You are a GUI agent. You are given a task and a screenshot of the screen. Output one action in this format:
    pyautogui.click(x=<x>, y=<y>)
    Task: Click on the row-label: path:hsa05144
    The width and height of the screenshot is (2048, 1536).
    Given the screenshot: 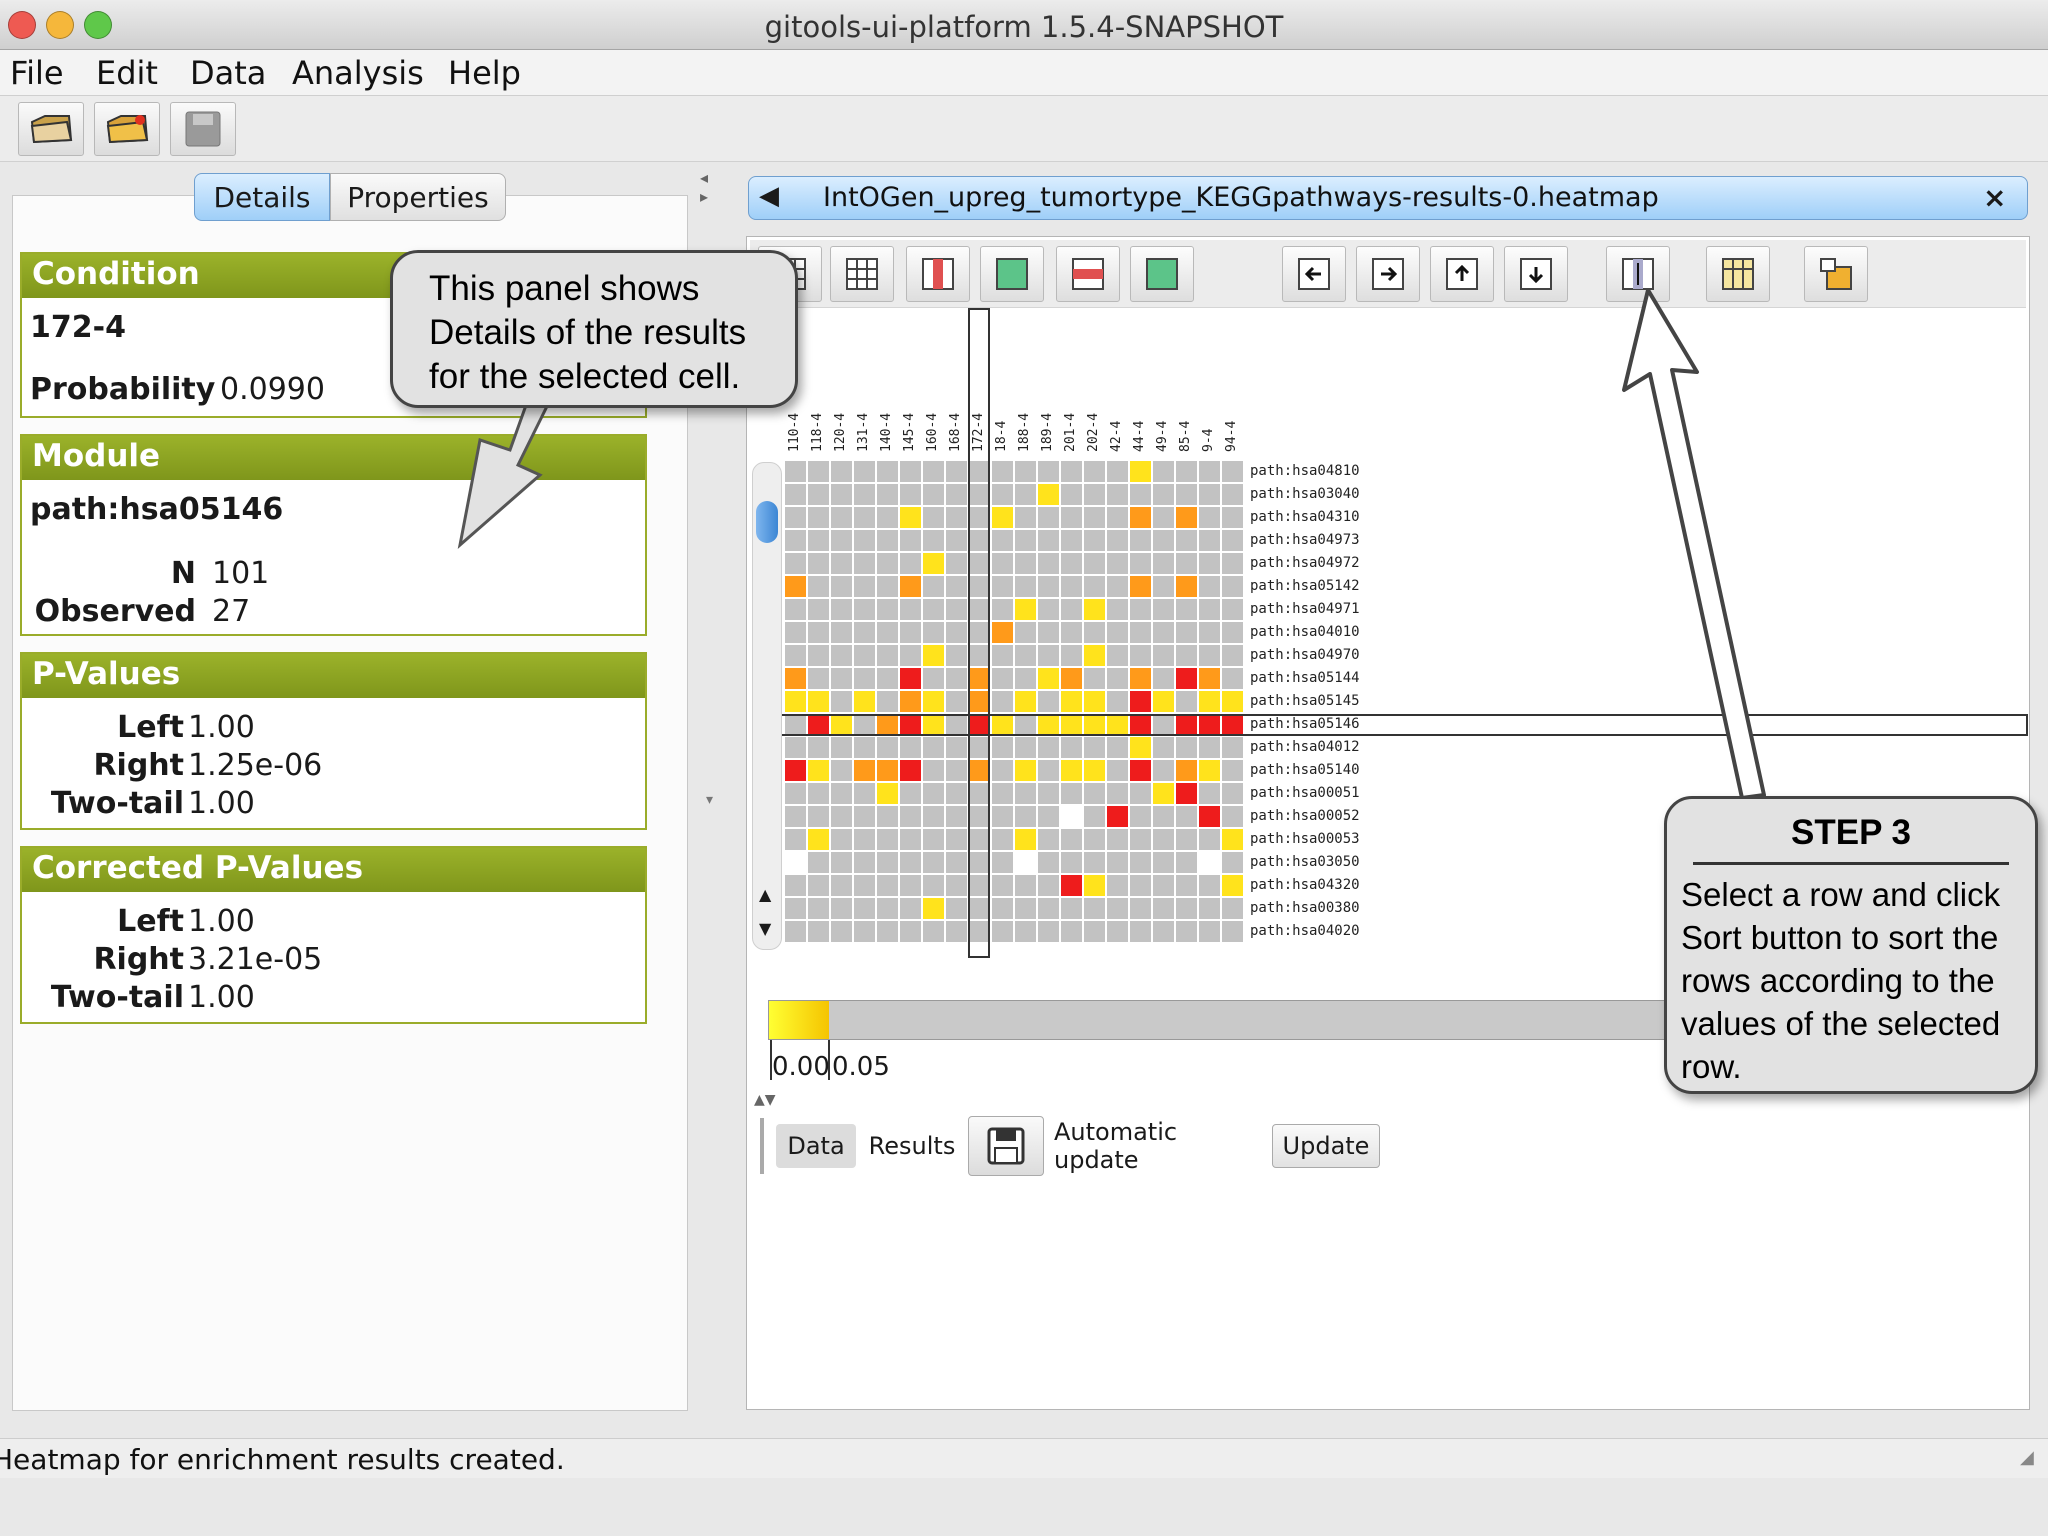 What is the action you would take?
    pyautogui.click(x=1305, y=678)
    